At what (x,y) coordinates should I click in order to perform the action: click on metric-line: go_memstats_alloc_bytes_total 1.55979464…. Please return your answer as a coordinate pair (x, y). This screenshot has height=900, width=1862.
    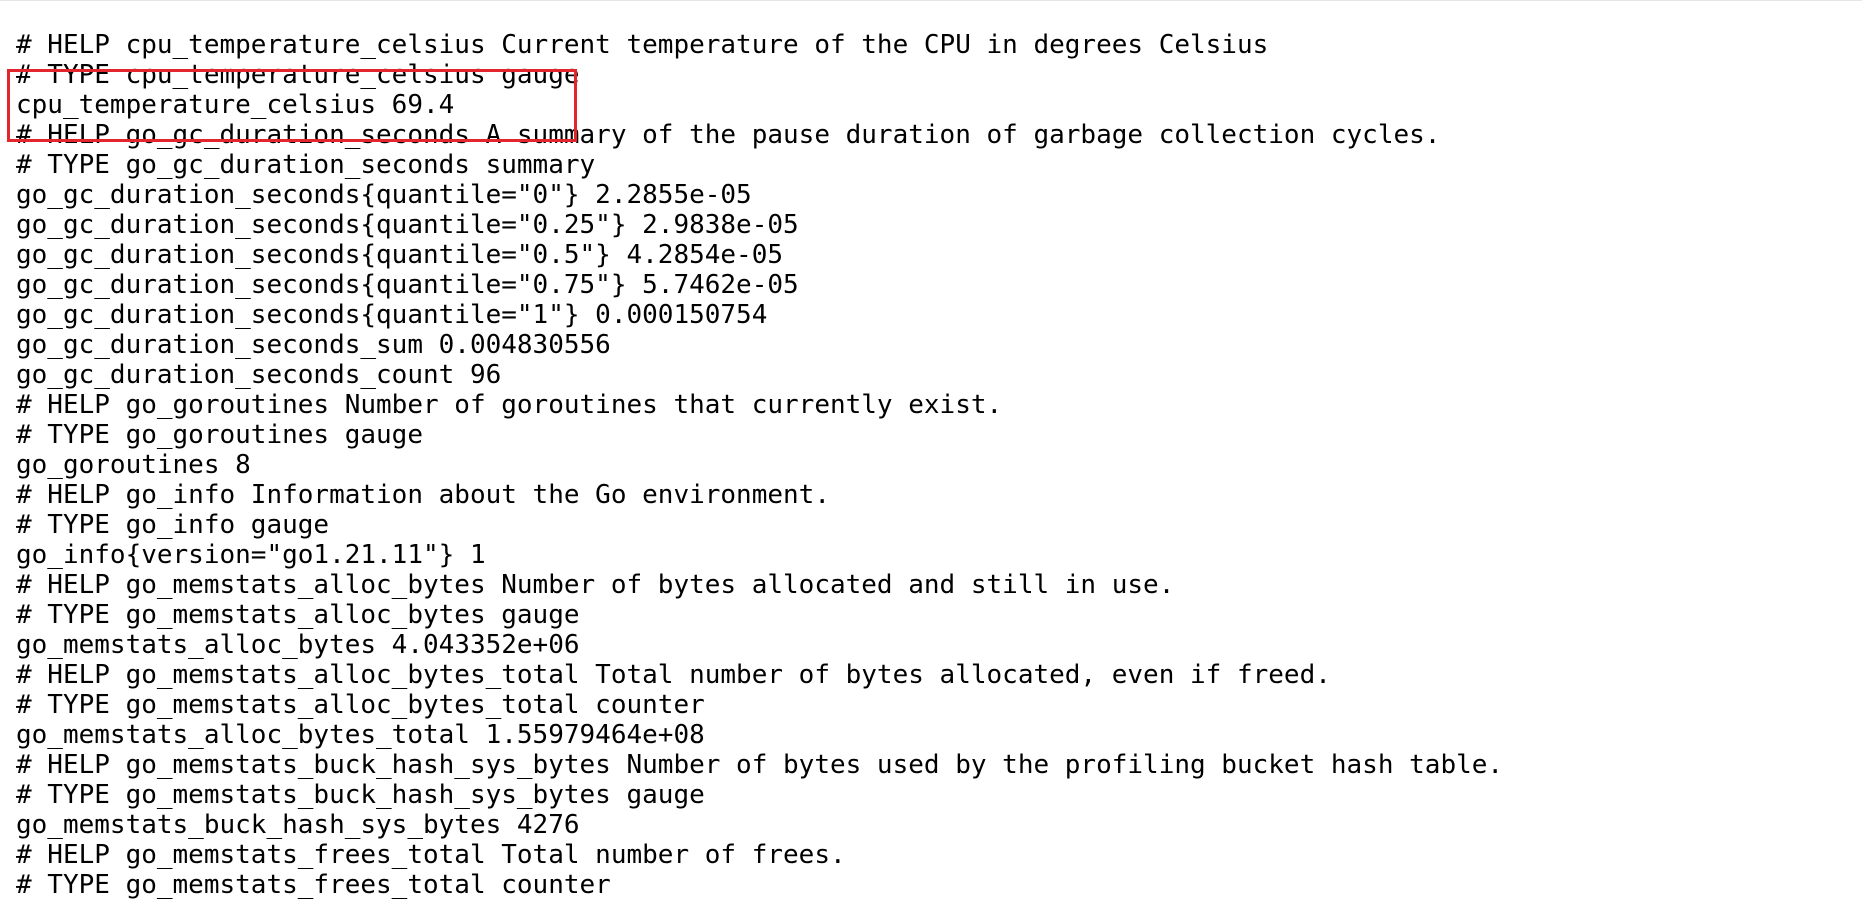
    Looking at the image, I should click on (360, 735).